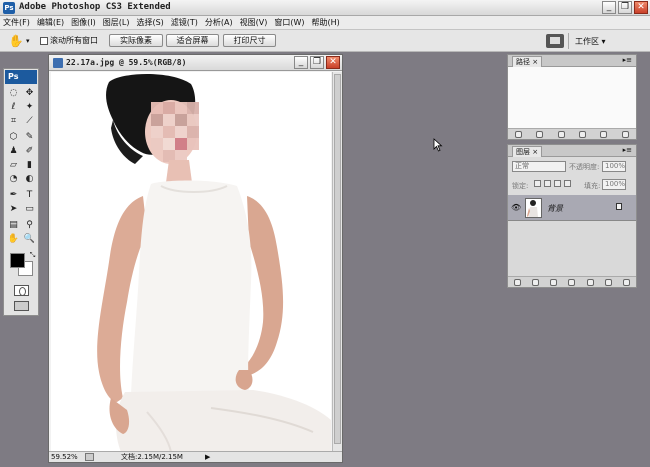 The width and height of the screenshot is (650, 467). Describe the element at coordinates (29, 239) in the screenshot. I see `zoom-tool-icon: 🔍` at that location.